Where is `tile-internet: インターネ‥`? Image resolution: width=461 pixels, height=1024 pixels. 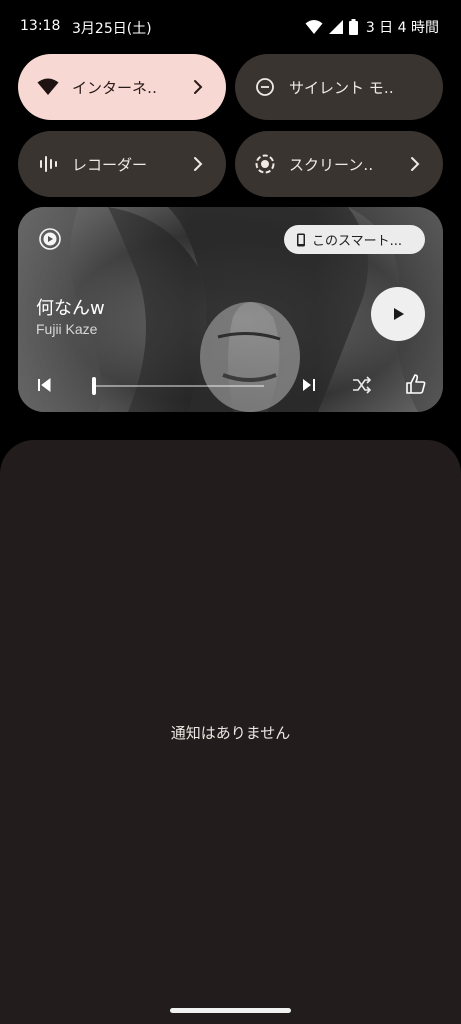
tile-internet: インターネ‥ is located at coordinates (122, 87).